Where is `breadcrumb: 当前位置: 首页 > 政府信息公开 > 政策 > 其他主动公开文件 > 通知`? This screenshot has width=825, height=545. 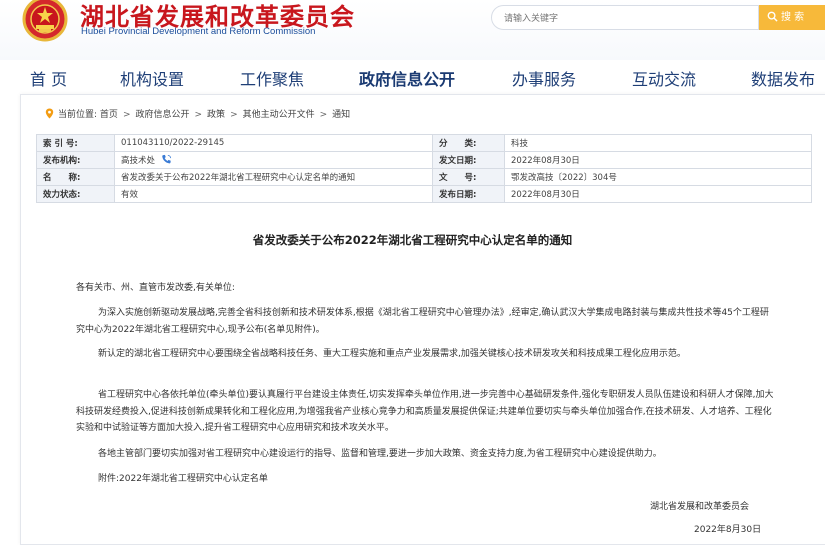 breadcrumb: 当前位置: 首页 > 政府信息公开 > 政策 > 其他主动公开文件 > 通知 is located at coordinates (197, 113).